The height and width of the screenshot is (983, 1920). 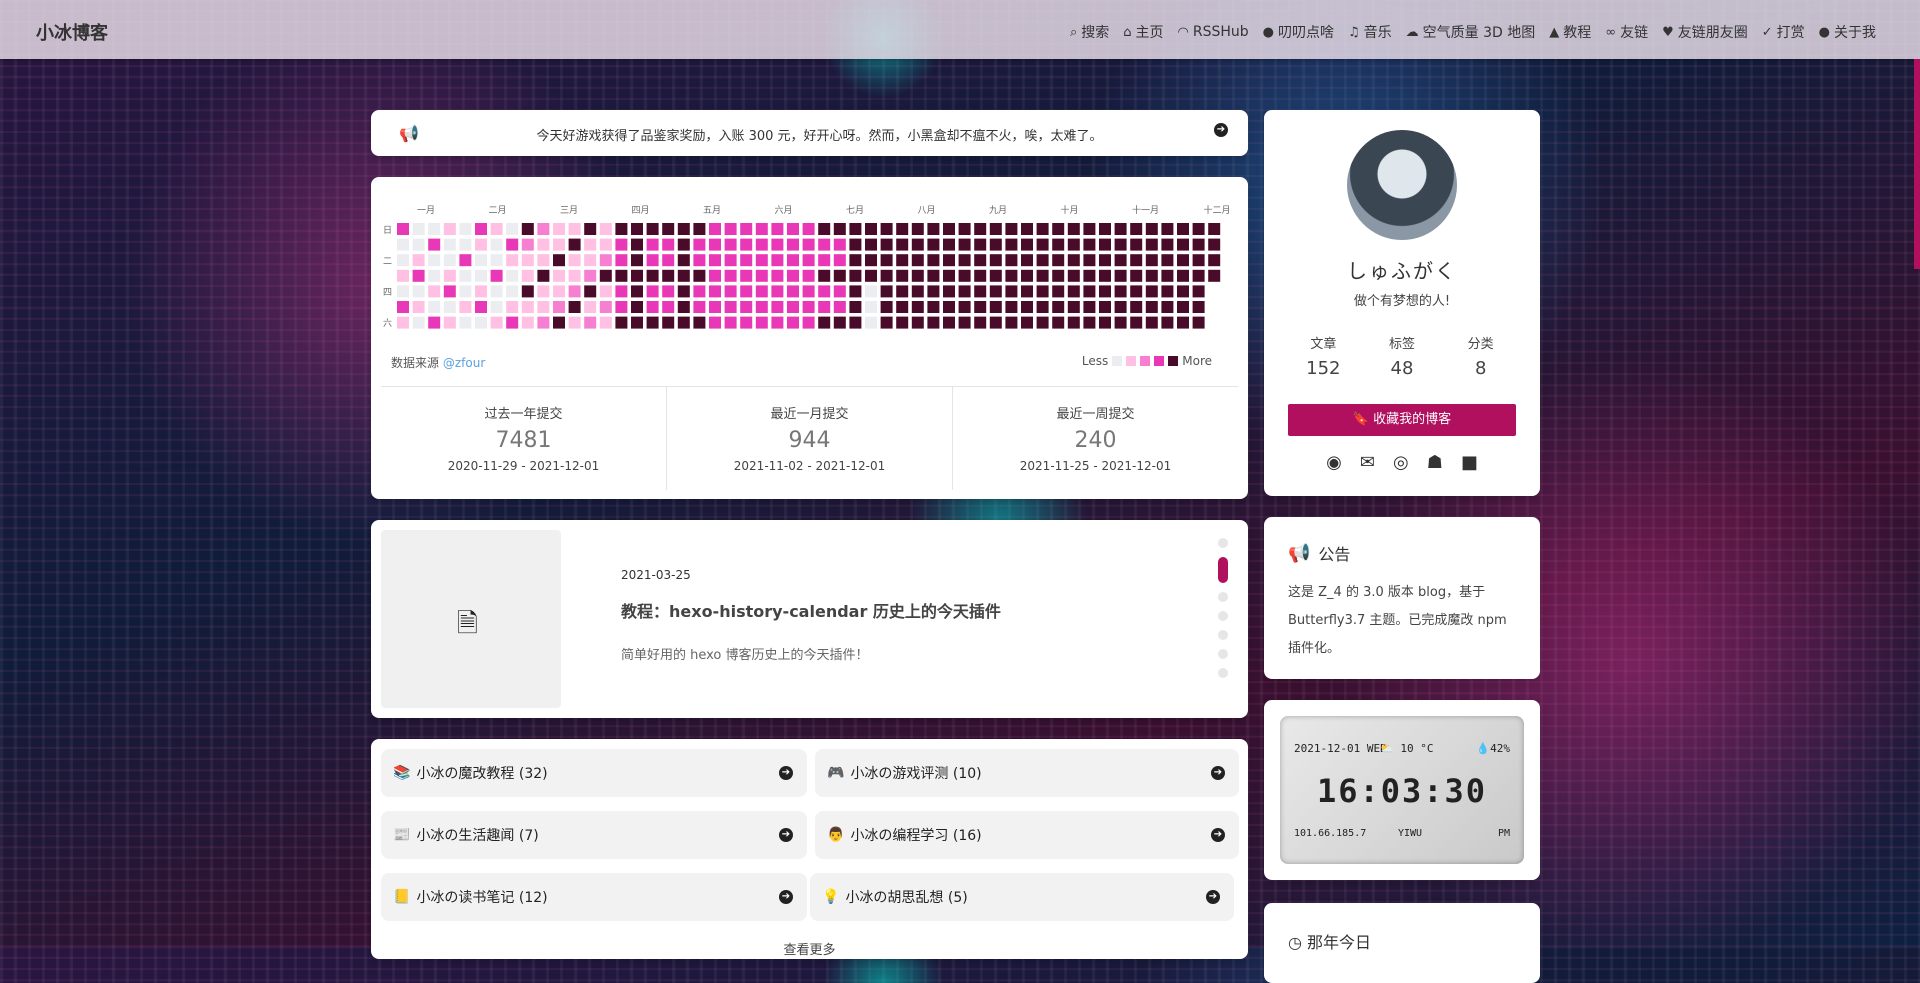 I want to click on nav-item: ☁ 空气质量 3D 地图, so click(x=1471, y=32).